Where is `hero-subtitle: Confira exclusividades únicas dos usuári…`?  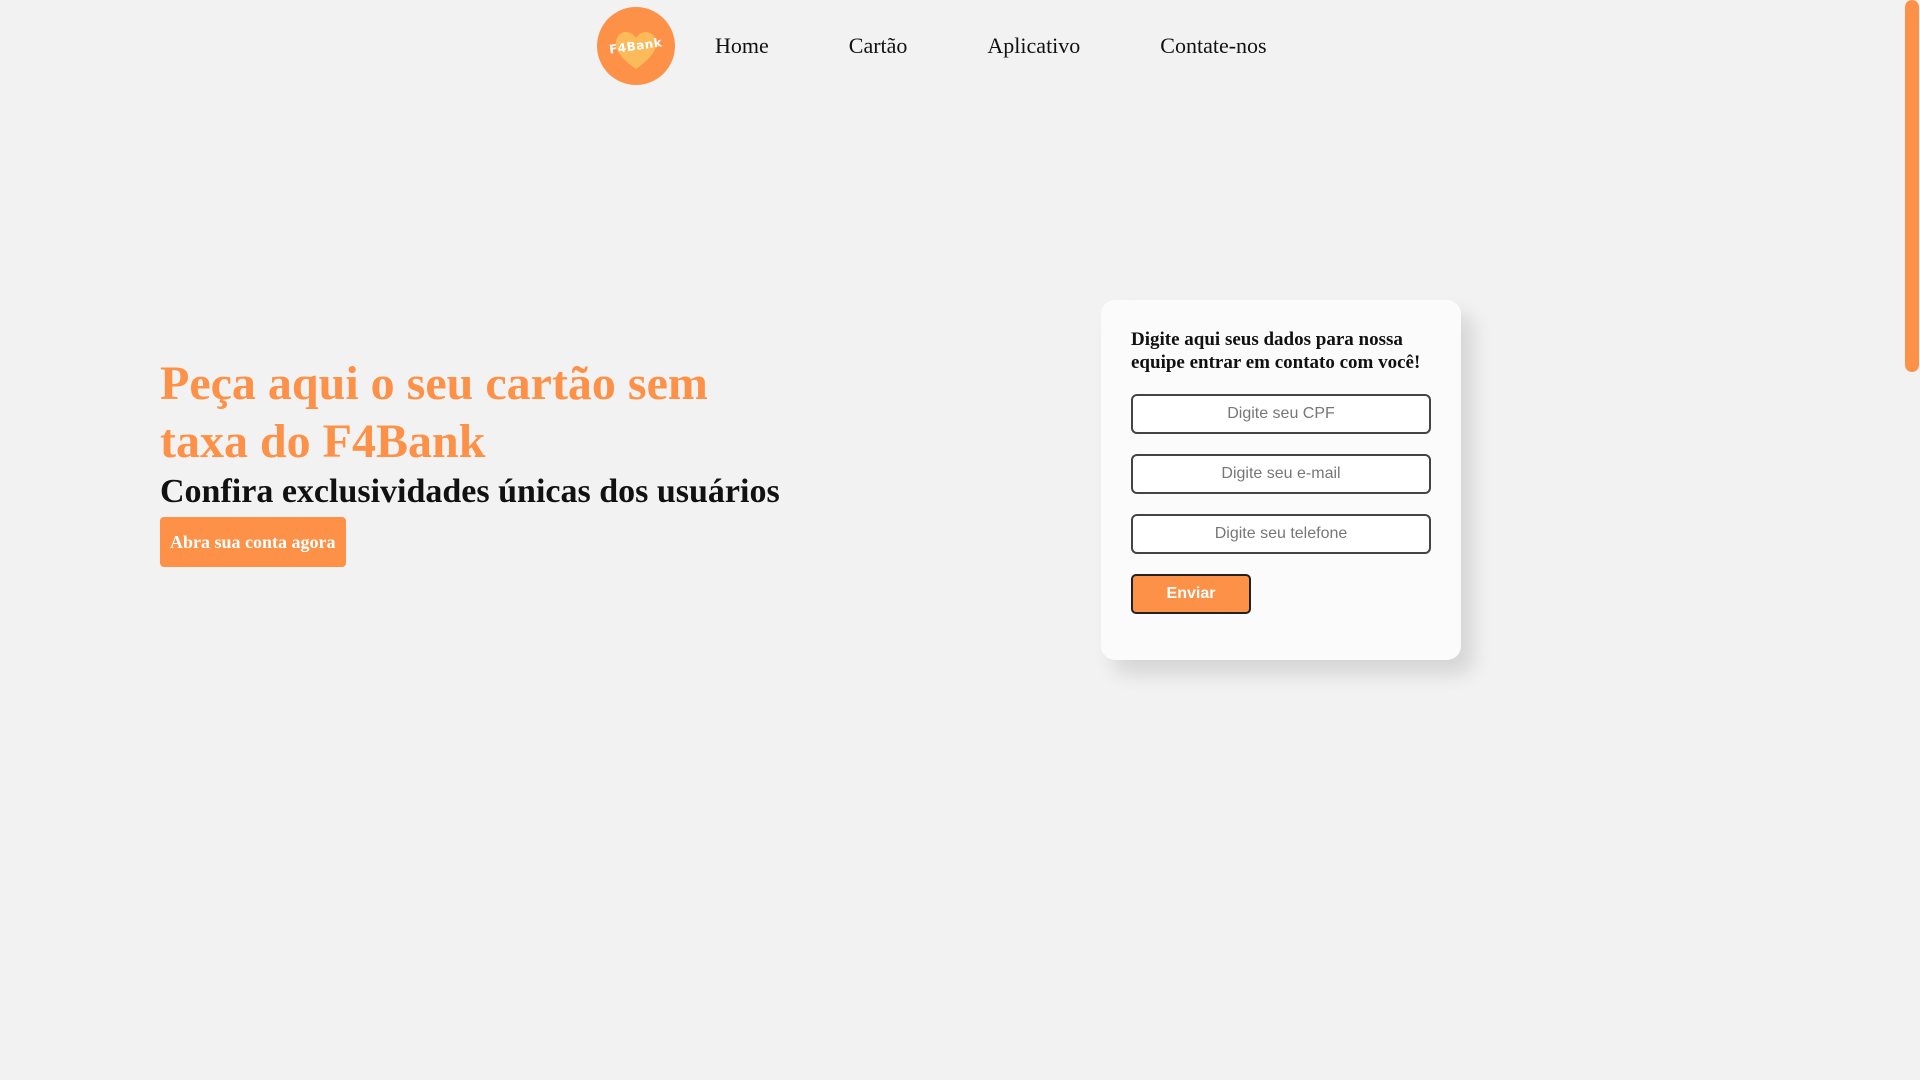
hero-subtitle: Confira exclusividades únicas dos usuári… is located at coordinates (470, 491).